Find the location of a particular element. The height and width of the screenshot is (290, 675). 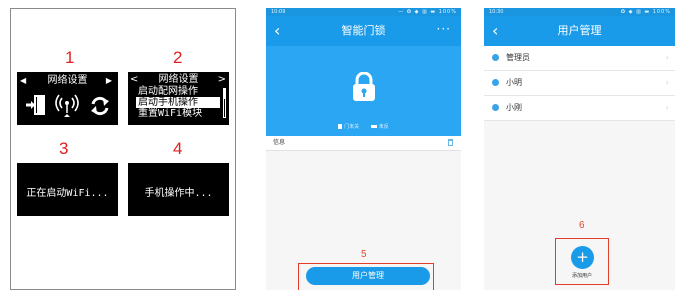

lock-status-hero: 门未关 未反 is located at coordinates (363, 91).